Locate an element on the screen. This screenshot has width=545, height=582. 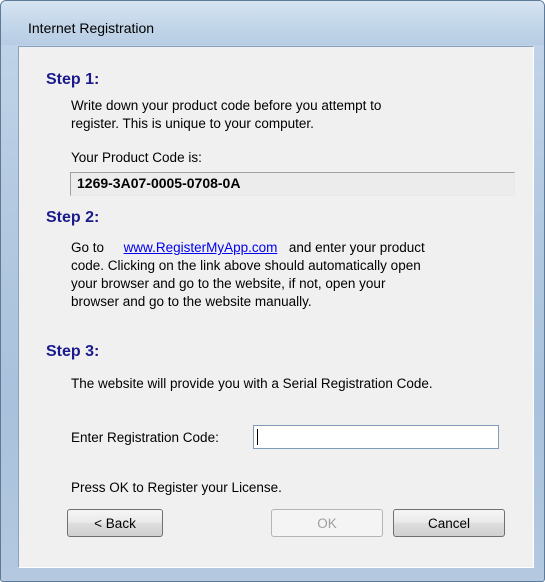
product-code-label: Your Product Code is: is located at coordinates (136, 157).